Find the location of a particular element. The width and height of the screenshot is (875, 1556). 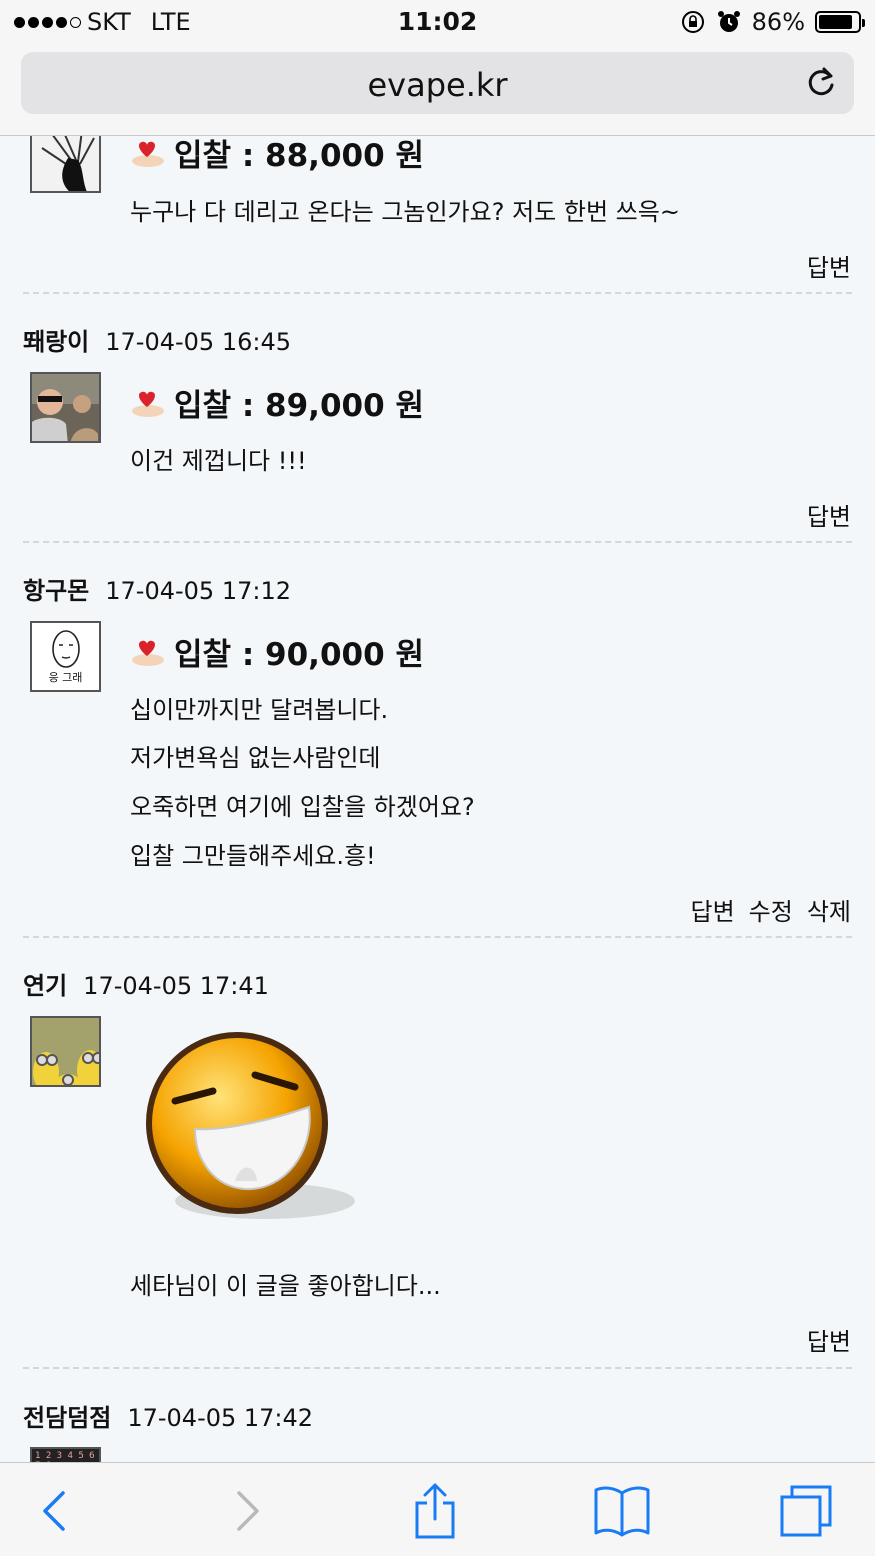

back-button is located at coordinates (54, 1511).